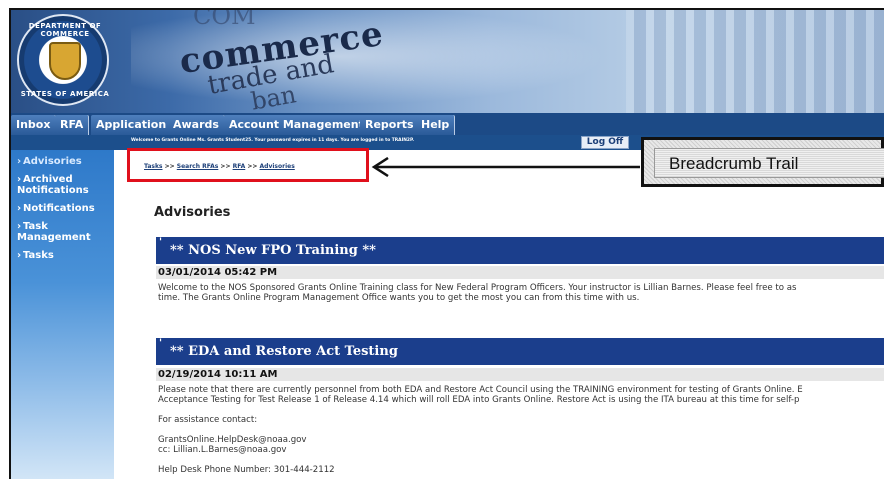  What do you see at coordinates (53, 185) in the screenshot?
I see `sidebar-item-label: Archived Notifications` at bounding box center [53, 185].